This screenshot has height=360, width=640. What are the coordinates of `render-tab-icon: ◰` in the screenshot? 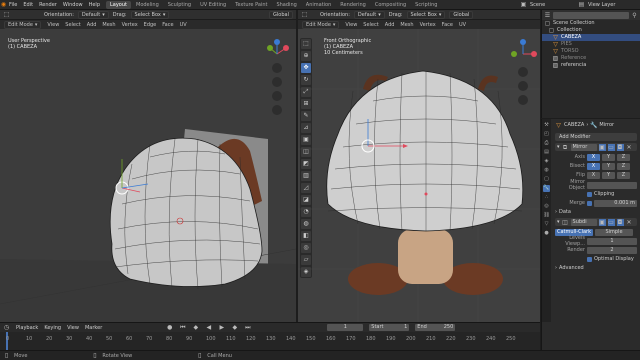 It's located at (546, 134).